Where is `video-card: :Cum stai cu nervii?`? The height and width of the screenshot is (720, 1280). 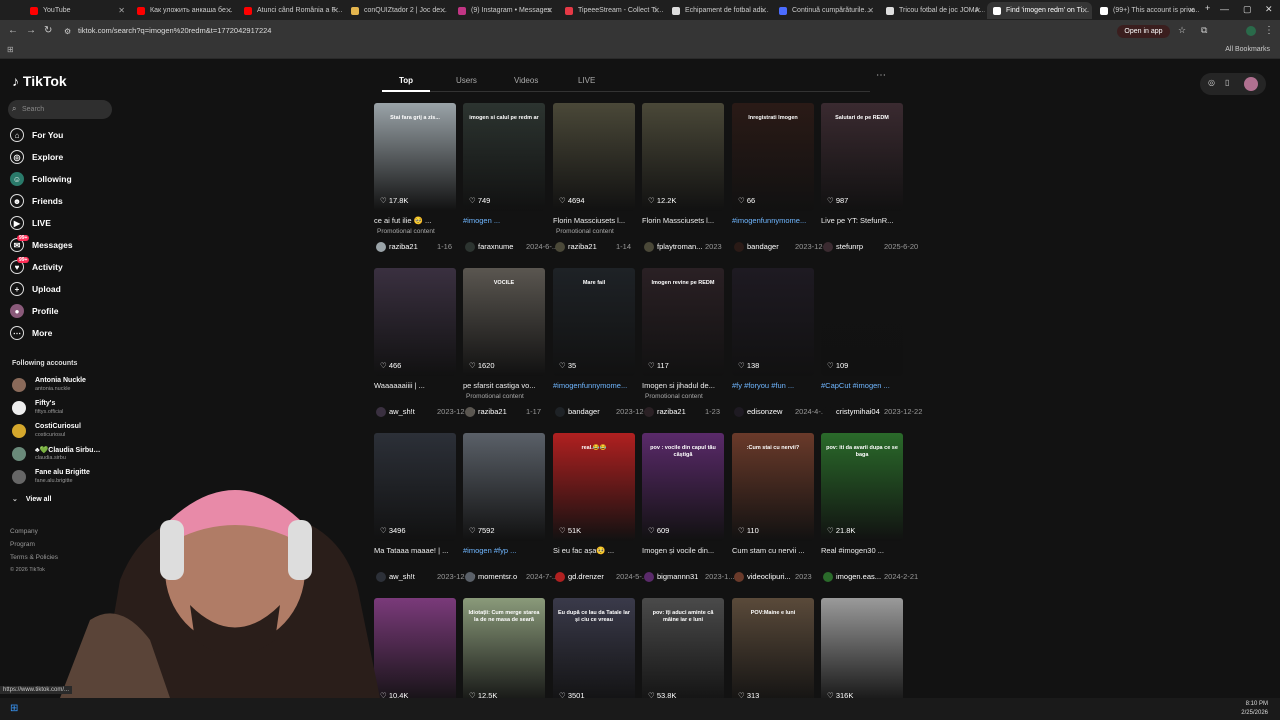 video-card: :Cum stai cu nervii? is located at coordinates (773, 487).